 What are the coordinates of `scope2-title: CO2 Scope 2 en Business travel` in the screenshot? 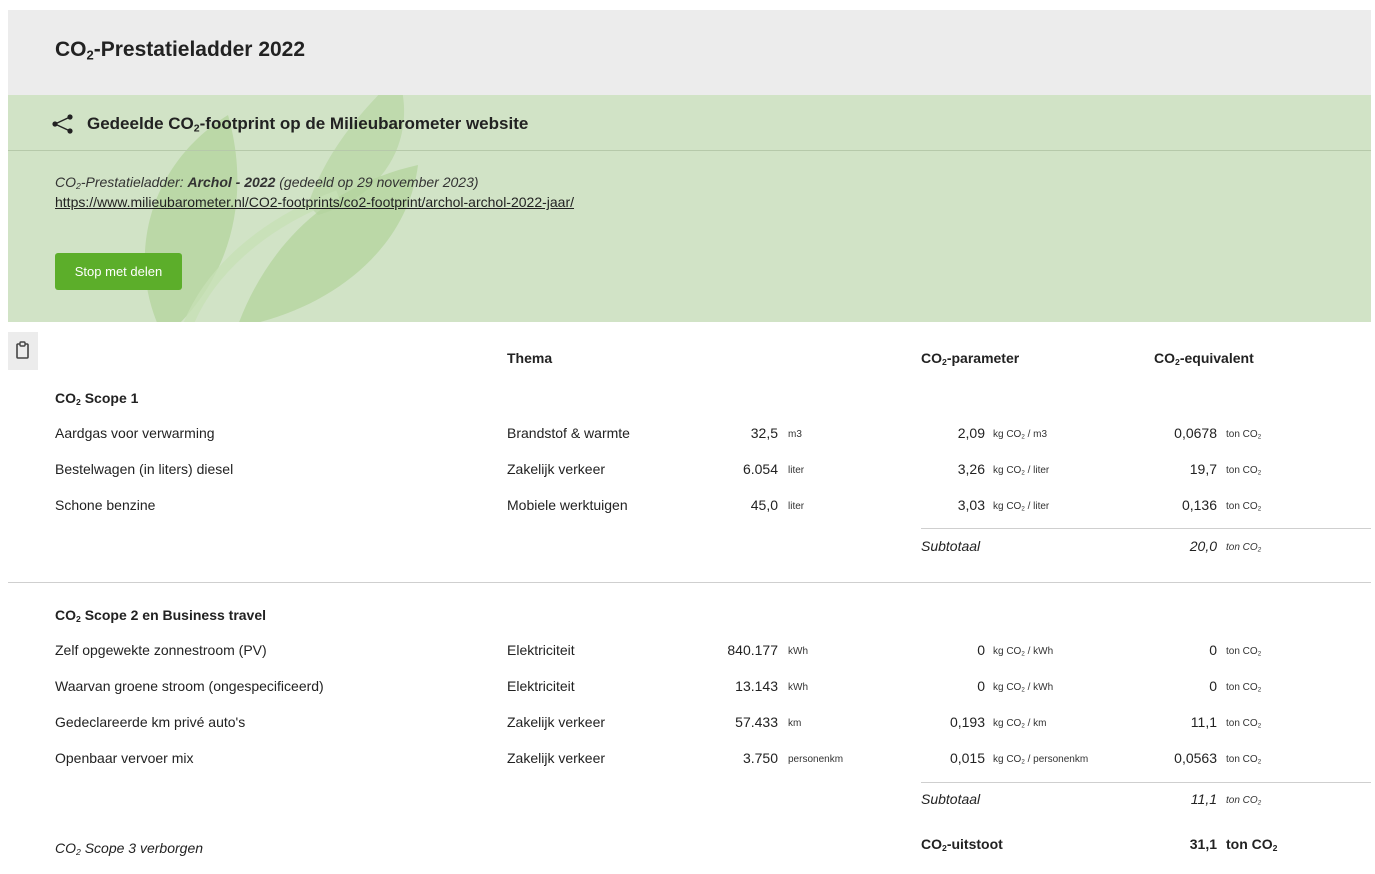 It's located at (161, 616).